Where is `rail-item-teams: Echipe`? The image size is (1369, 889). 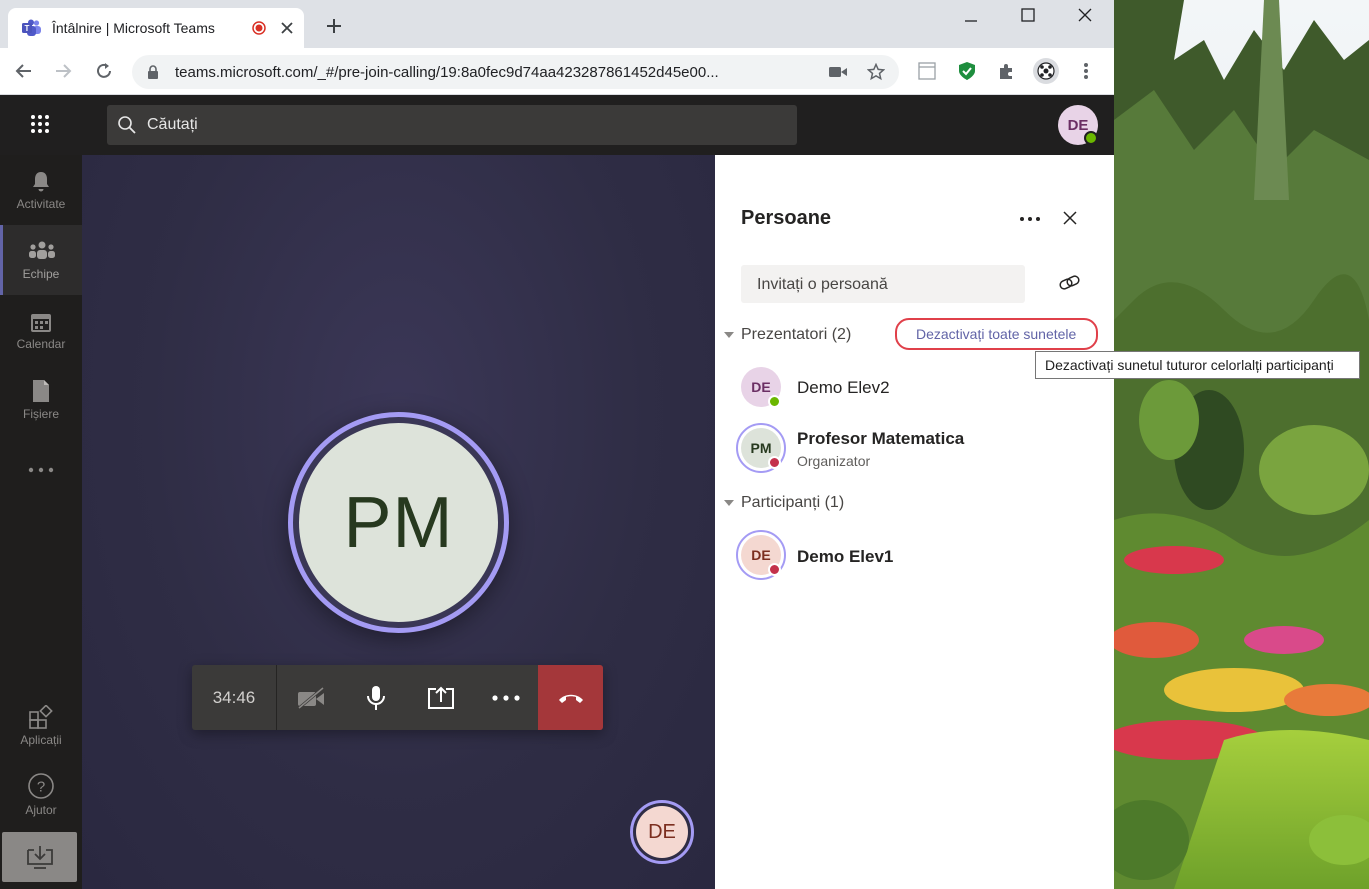
rail-item-teams: Echipe is located at coordinates (41, 260).